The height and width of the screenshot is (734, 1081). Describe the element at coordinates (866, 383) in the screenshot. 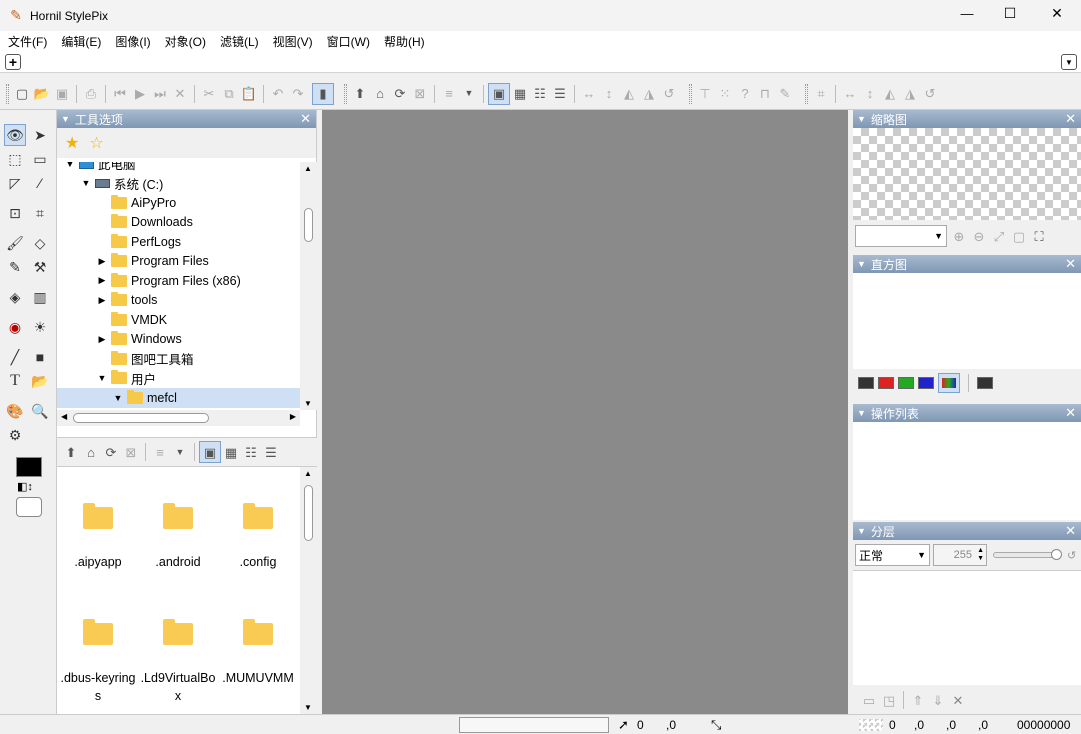

I see `channel-gray-icon` at that location.